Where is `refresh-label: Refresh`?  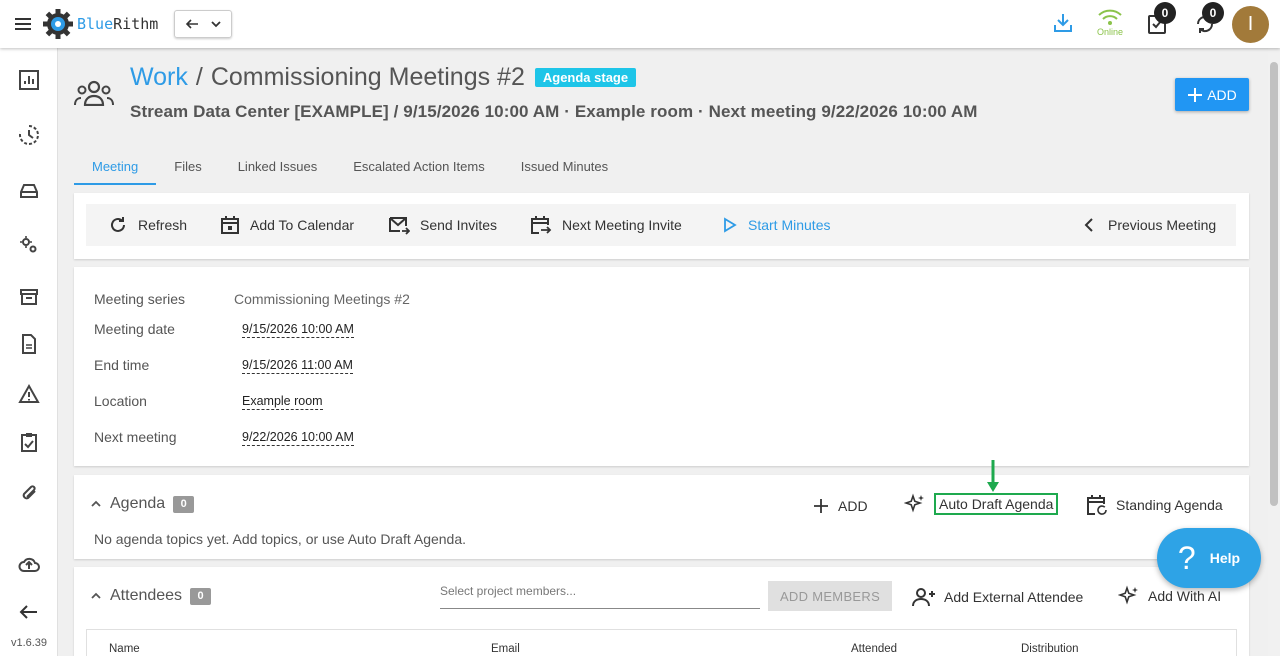 refresh-label: Refresh is located at coordinates (163, 225).